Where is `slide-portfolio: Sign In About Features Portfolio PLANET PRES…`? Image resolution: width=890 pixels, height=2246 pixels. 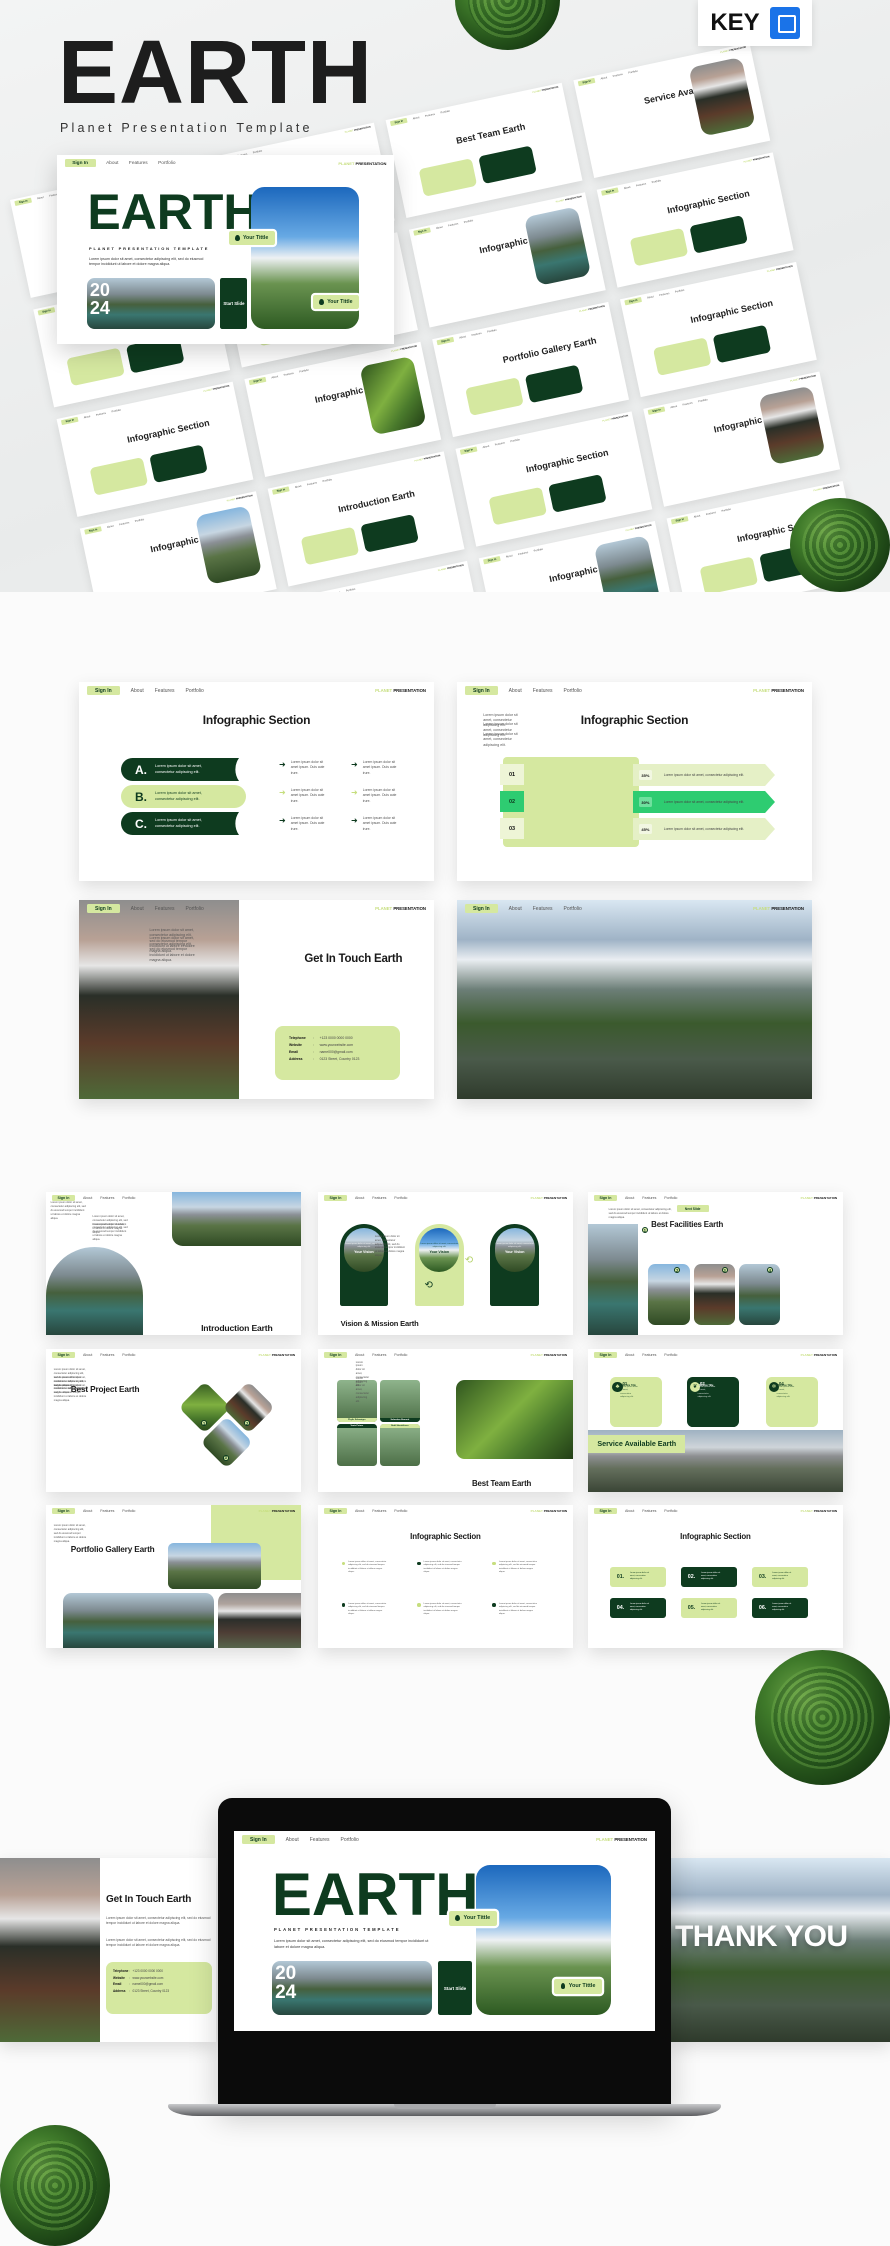
slide-portfolio: Sign In About Features Portfolio PLANET PRES… is located at coordinates (173, 1576).